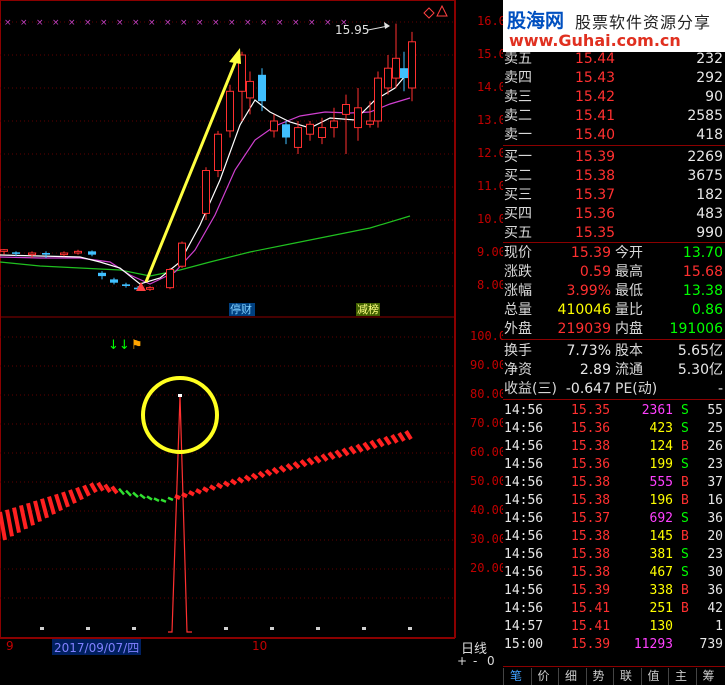 This screenshot has width=725, height=685. Describe the element at coordinates (97, 647) in the screenshot. I see `date-selected: 2017/09/07/四` at that location.